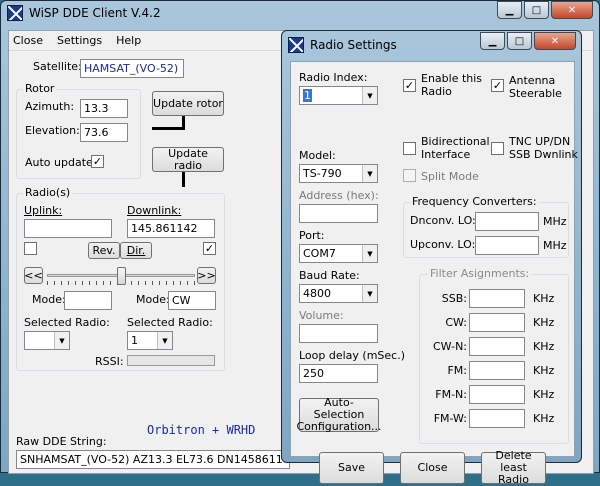 This screenshot has height=486, width=600. What do you see at coordinates (192, 300) in the screenshot?
I see `mode-right-field: CW` at bounding box center [192, 300].